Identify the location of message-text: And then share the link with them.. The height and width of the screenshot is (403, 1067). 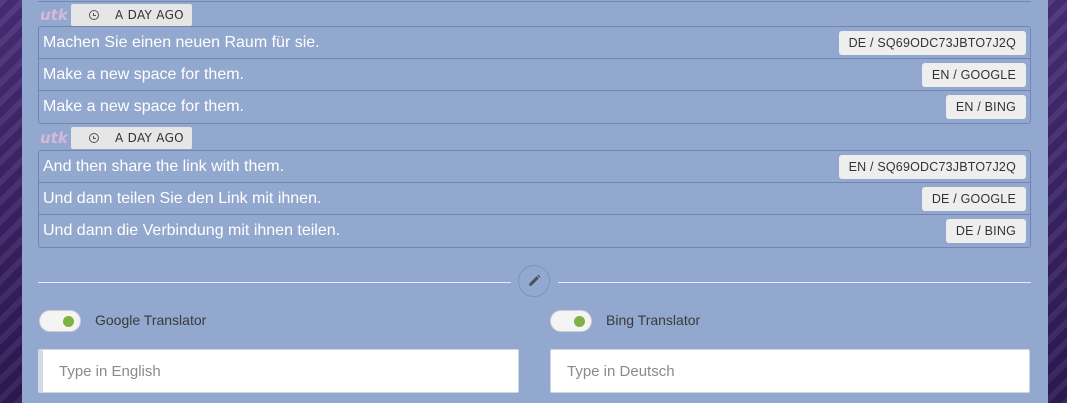
(164, 166).